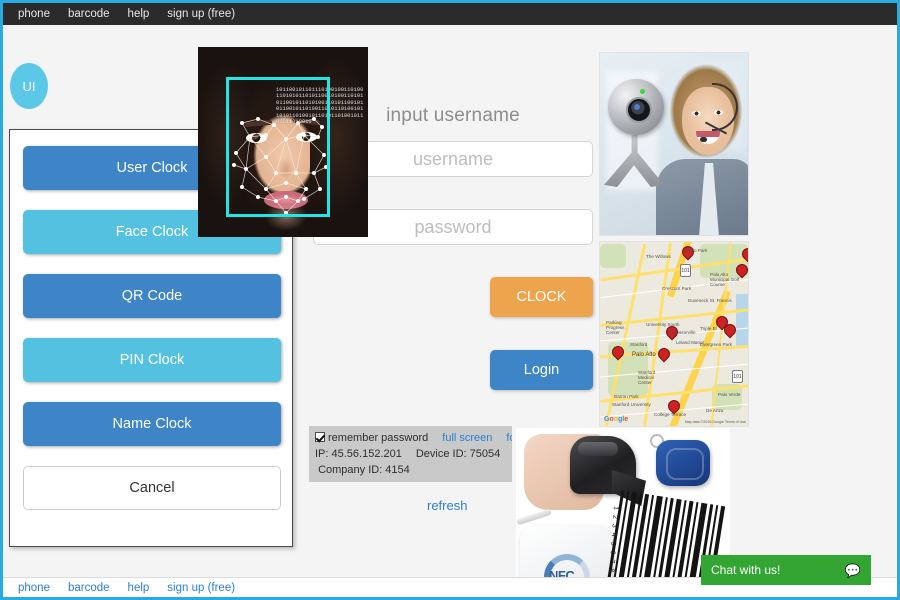 The width and height of the screenshot is (900, 600). What do you see at coordinates (541, 297) in the screenshot?
I see `clock-button: CLOCK` at bounding box center [541, 297].